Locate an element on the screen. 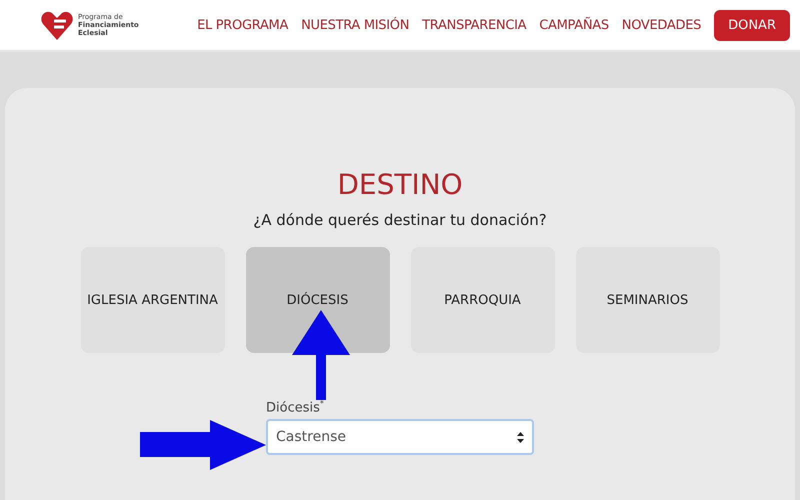 This screenshot has height=500, width=800. question-text: ¿A dónde querés destinar tu donación? is located at coordinates (400, 220).